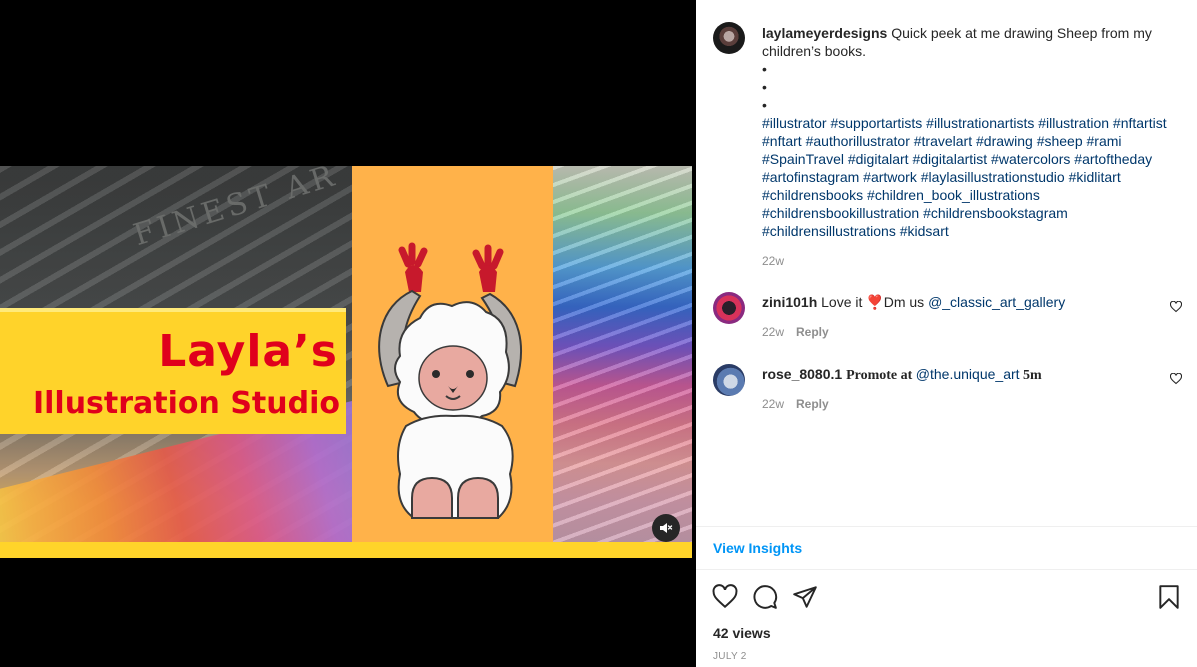 The image size is (1197, 667). What do you see at coordinates (730, 656) in the screenshot?
I see `post-date: JULY 2` at bounding box center [730, 656].